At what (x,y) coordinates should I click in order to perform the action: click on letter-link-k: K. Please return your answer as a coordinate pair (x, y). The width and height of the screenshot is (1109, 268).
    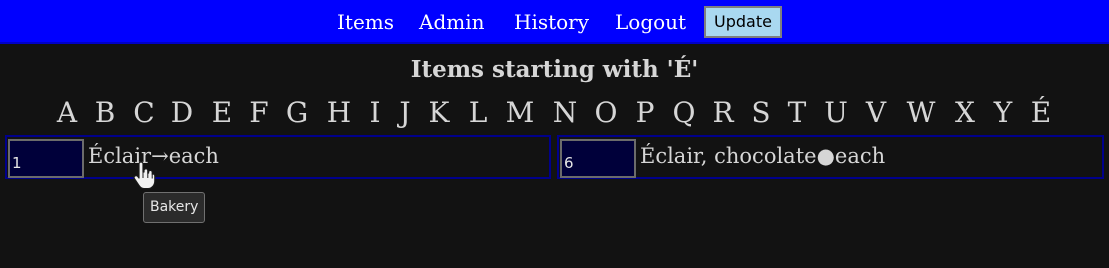
    Looking at the image, I should click on (439, 113).